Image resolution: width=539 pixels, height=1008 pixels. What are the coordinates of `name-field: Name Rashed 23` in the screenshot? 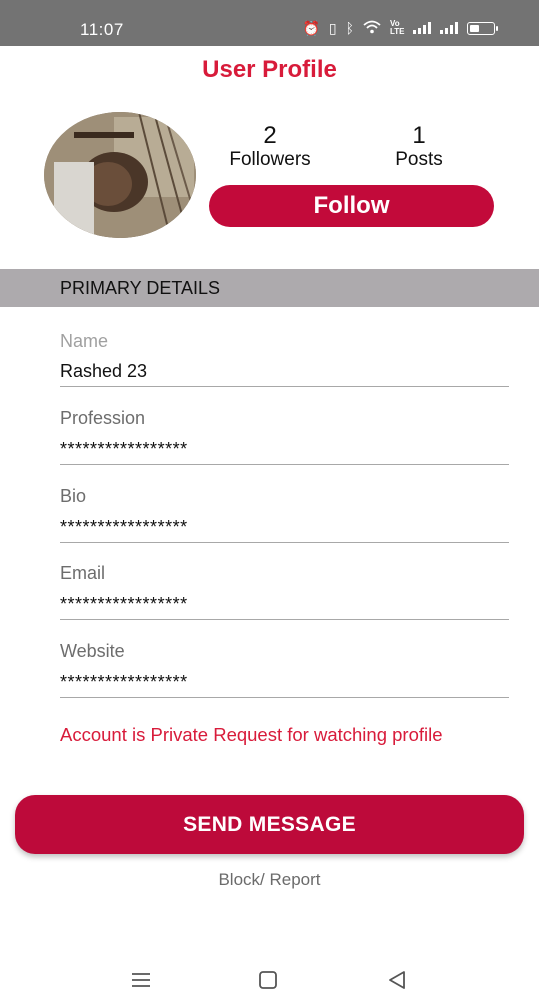 It's located at (284, 358).